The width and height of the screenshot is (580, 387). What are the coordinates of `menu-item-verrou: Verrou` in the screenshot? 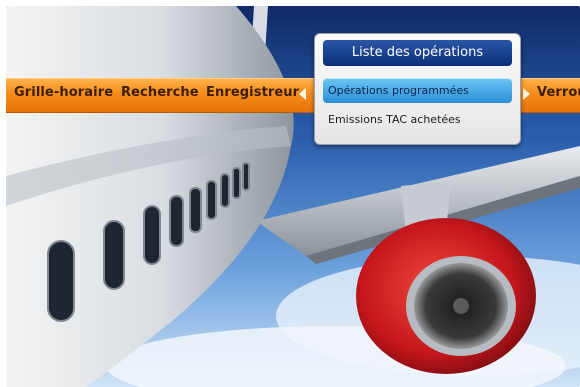 It's located at (558, 92).